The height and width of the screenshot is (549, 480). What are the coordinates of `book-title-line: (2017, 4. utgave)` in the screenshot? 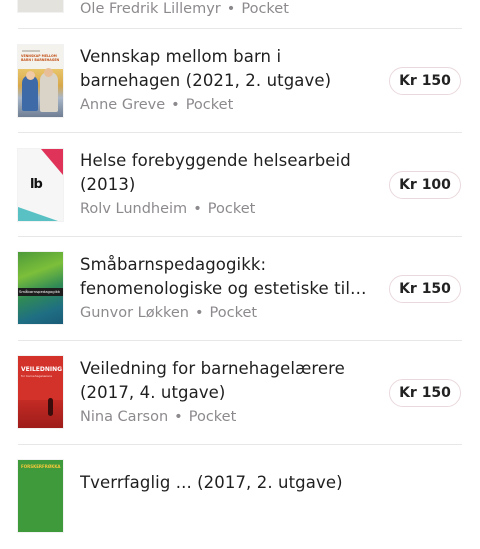 It's located at (153, 392).